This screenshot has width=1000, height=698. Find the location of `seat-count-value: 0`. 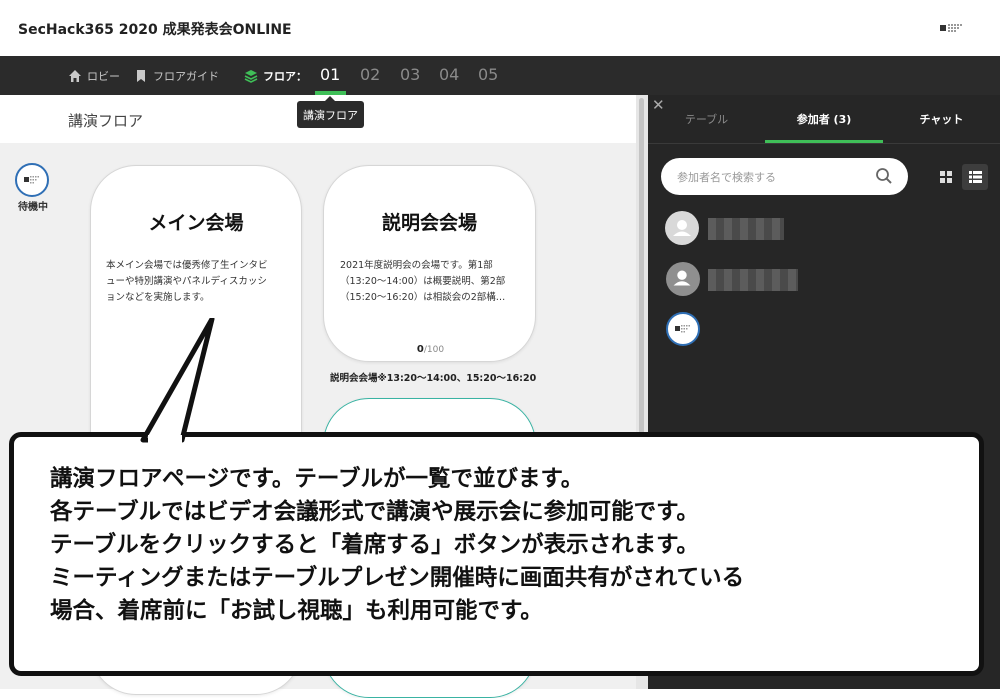

seat-count-value: 0 is located at coordinates (420, 349).